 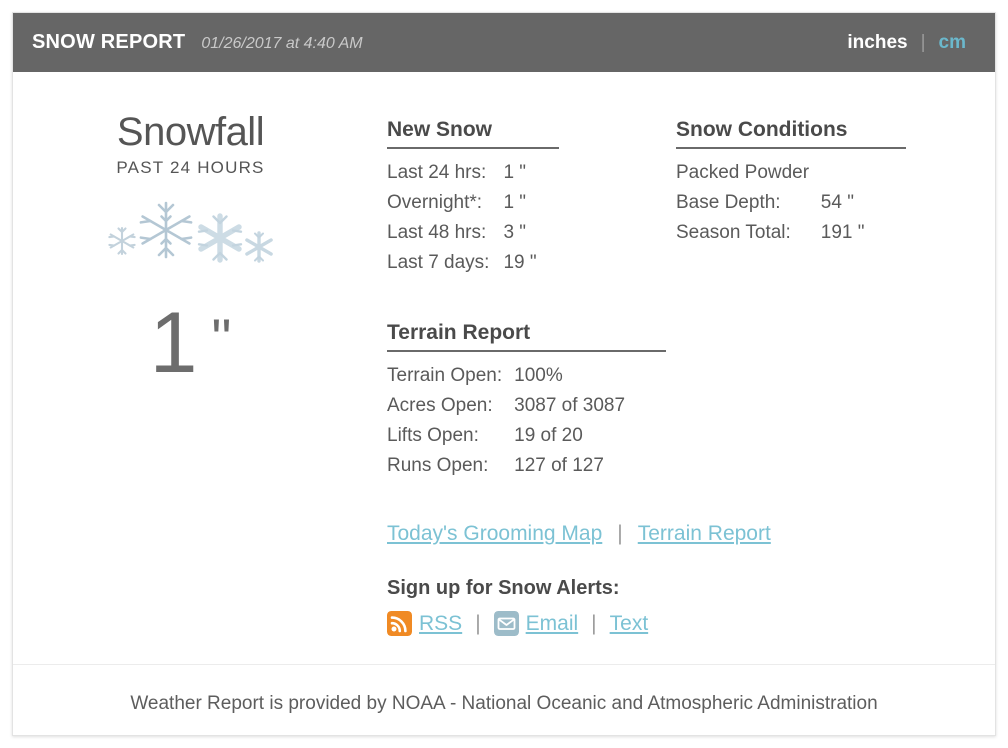 I want to click on unit-option-inches: inches, so click(x=877, y=43).